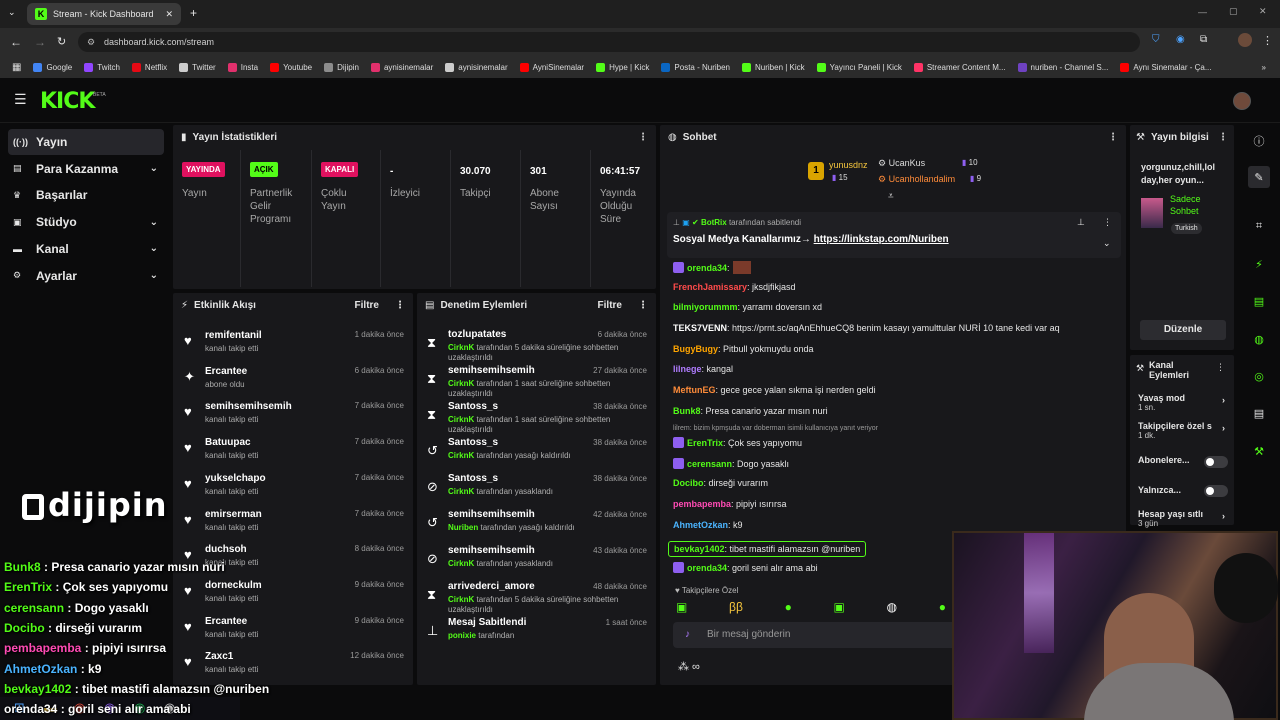 This screenshot has height=720, width=1280. Describe the element at coordinates (1183, 519) in the screenshot. I see `channel-action-item: Hesap yaşı sıtlı 3 gün ›` at that location.